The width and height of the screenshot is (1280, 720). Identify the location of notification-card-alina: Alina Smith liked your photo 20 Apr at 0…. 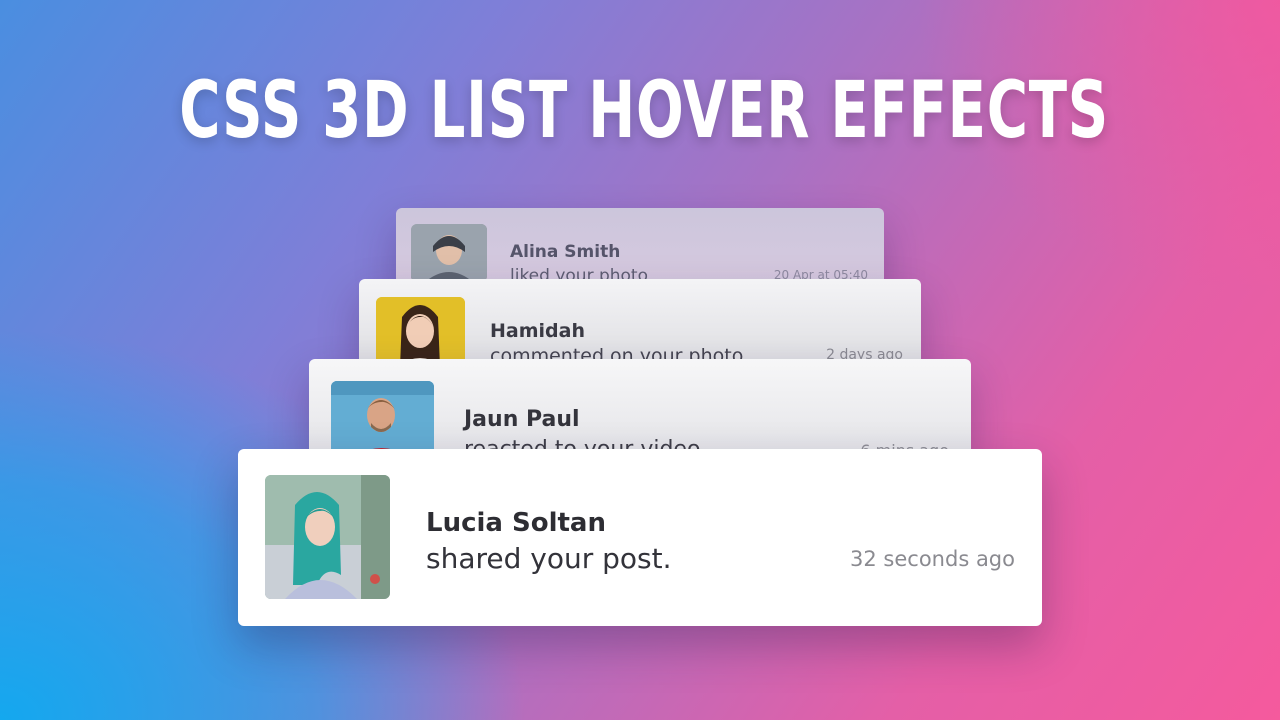
(640, 248).